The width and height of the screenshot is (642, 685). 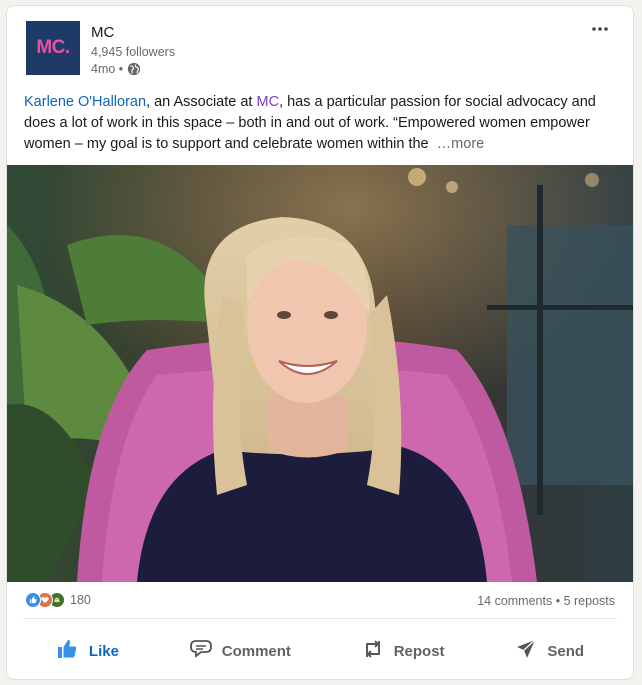 What do you see at coordinates (320, 651) in the screenshot?
I see `action-bar: Like Comment Repost Send` at bounding box center [320, 651].